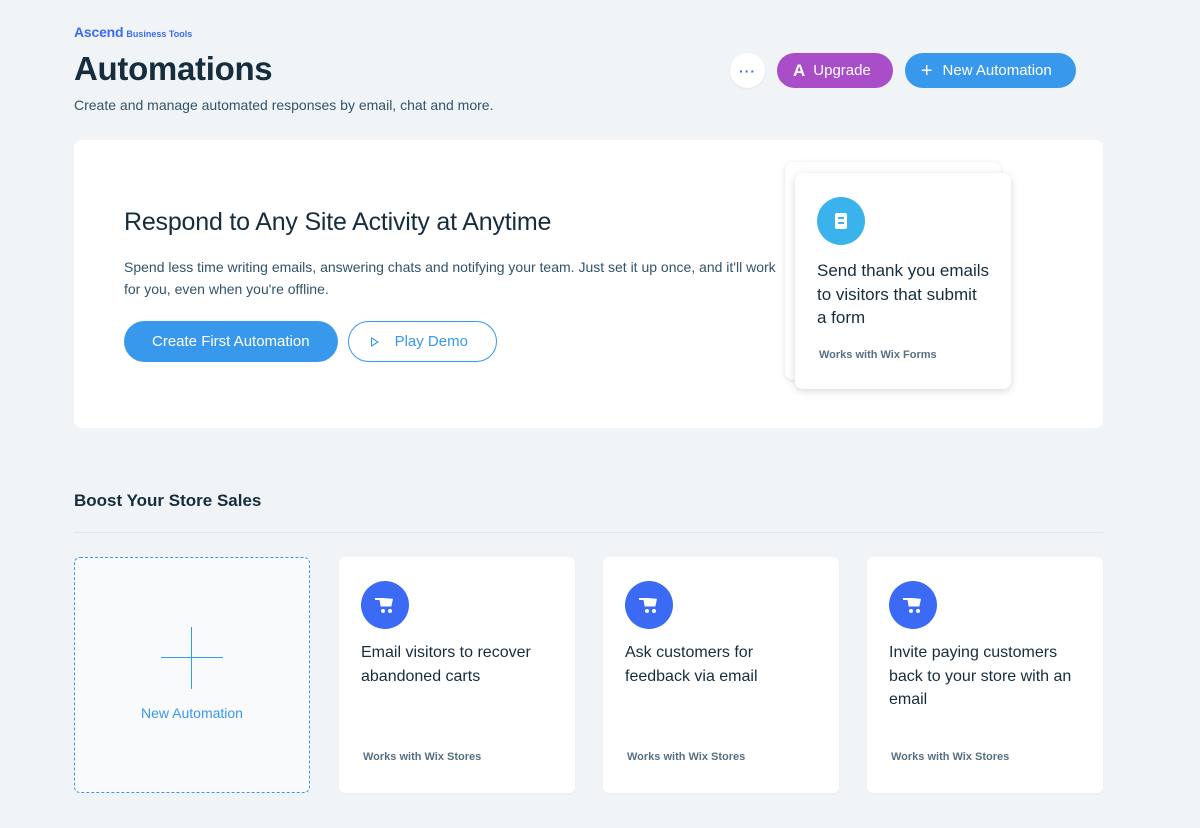 The image size is (1200, 828). I want to click on play-icon, so click(374, 341).